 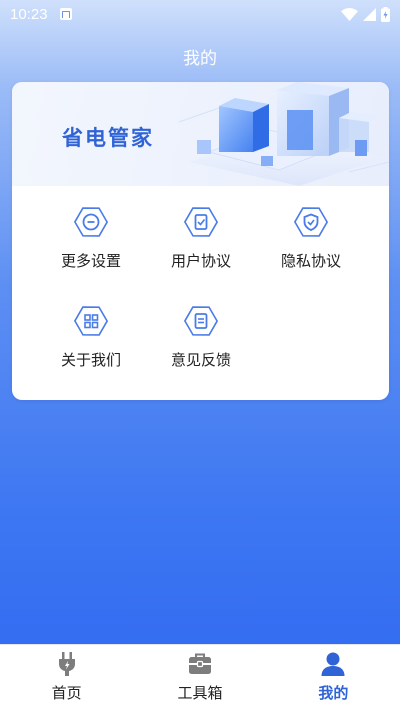 What do you see at coordinates (310, 261) in the screenshot?
I see `menu-label: 隐私协议` at bounding box center [310, 261].